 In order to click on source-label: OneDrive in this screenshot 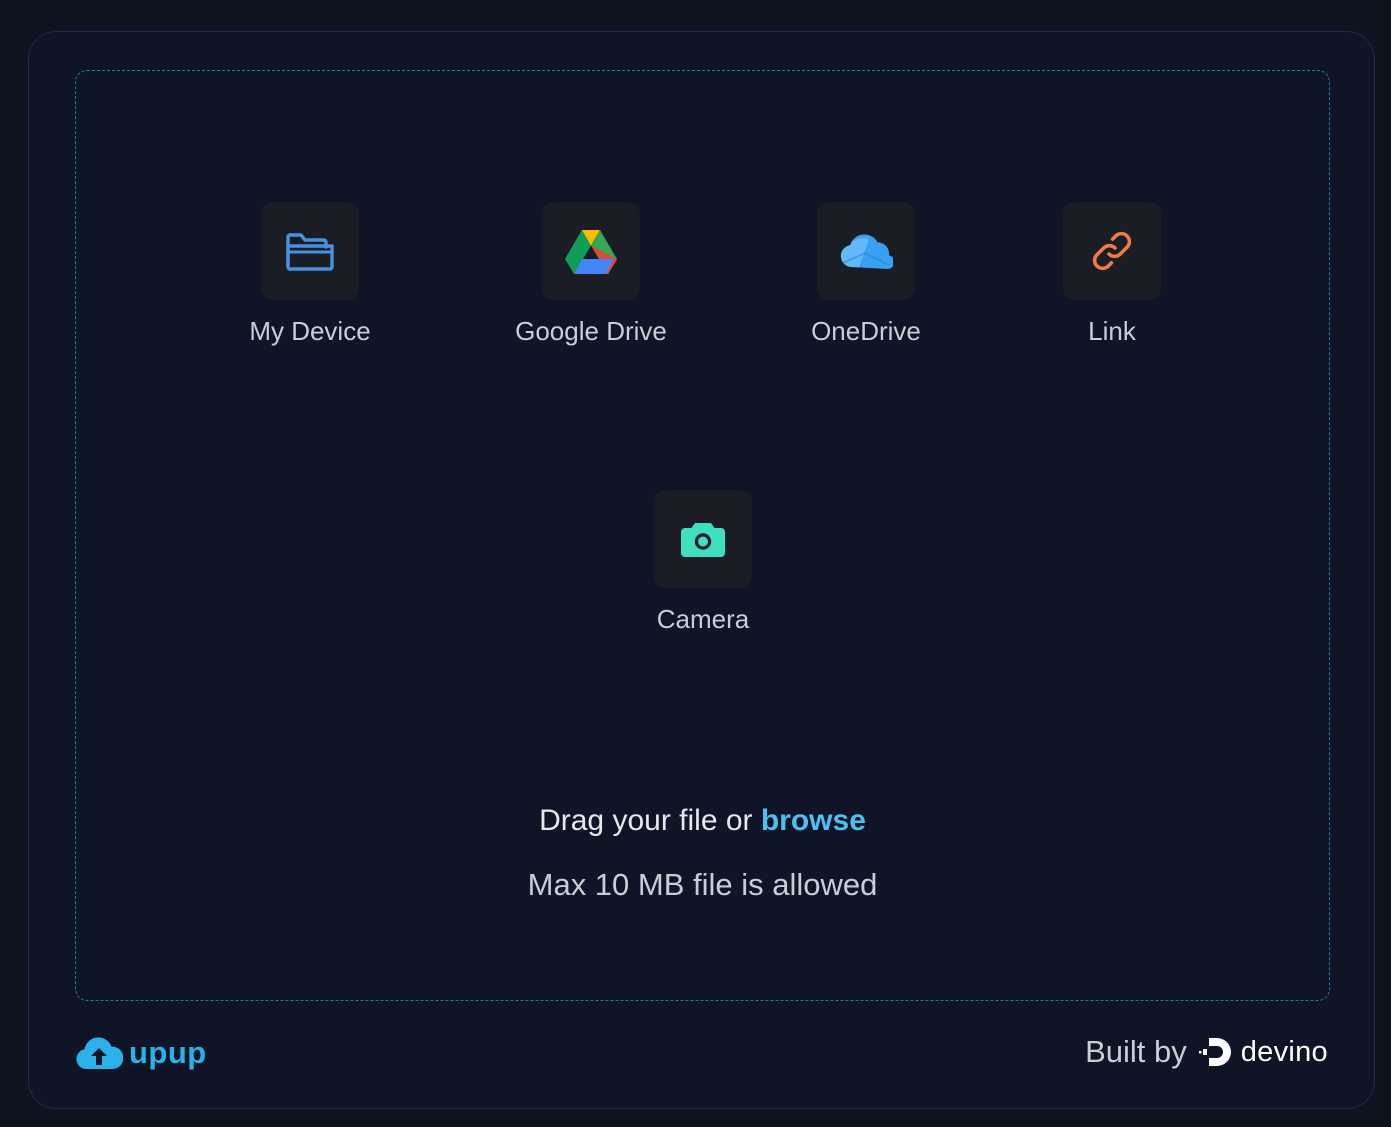, I will do `click(866, 331)`.